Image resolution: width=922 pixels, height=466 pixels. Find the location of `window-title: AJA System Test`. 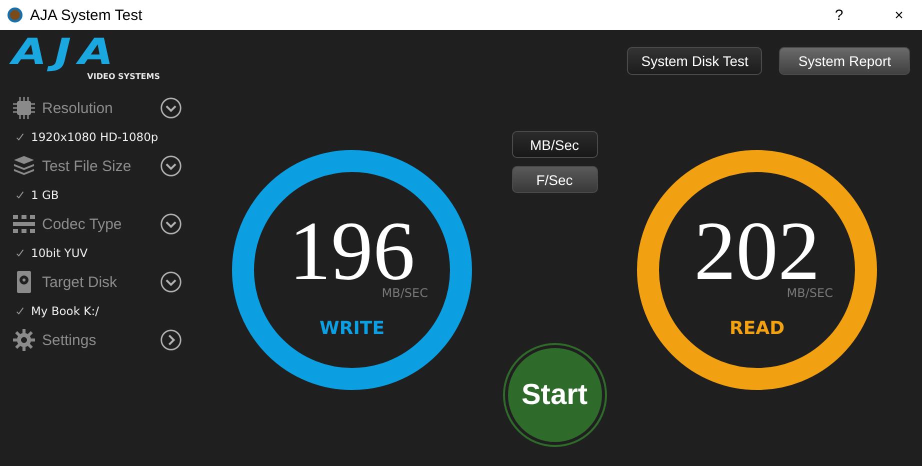

window-title: AJA System Test is located at coordinates (86, 15).